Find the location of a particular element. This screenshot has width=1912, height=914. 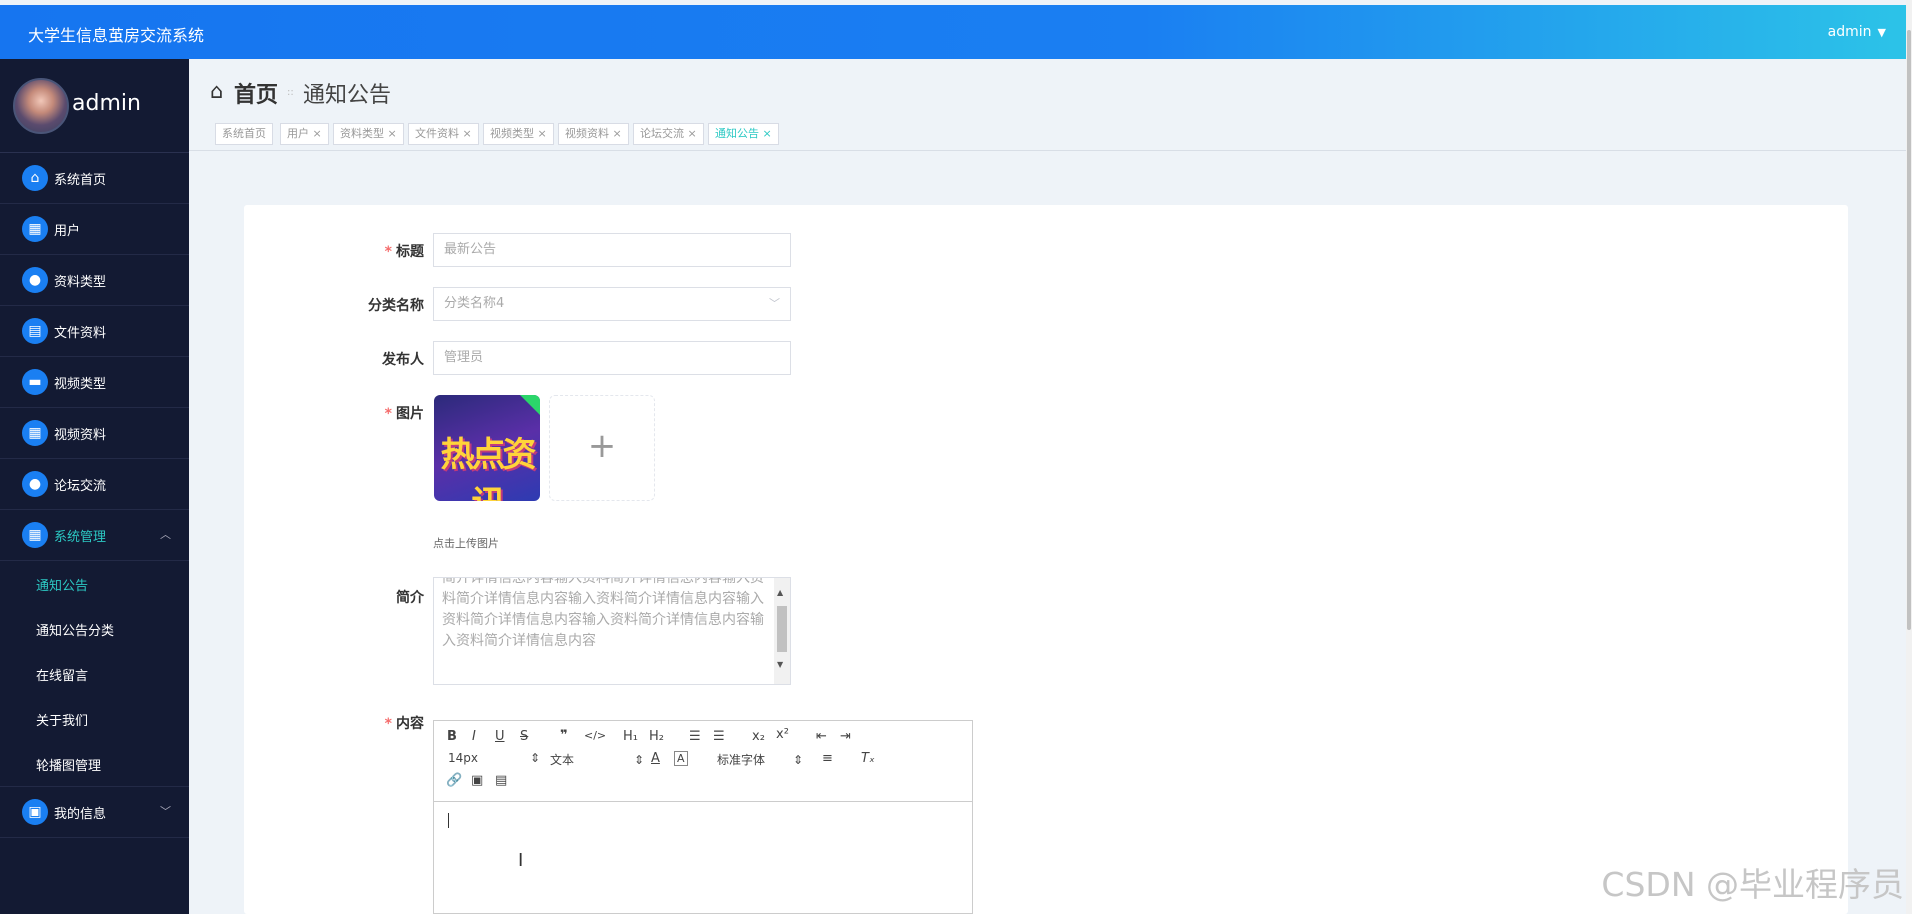

sidebar-item-users: ▦ 用户 is located at coordinates (94, 229).